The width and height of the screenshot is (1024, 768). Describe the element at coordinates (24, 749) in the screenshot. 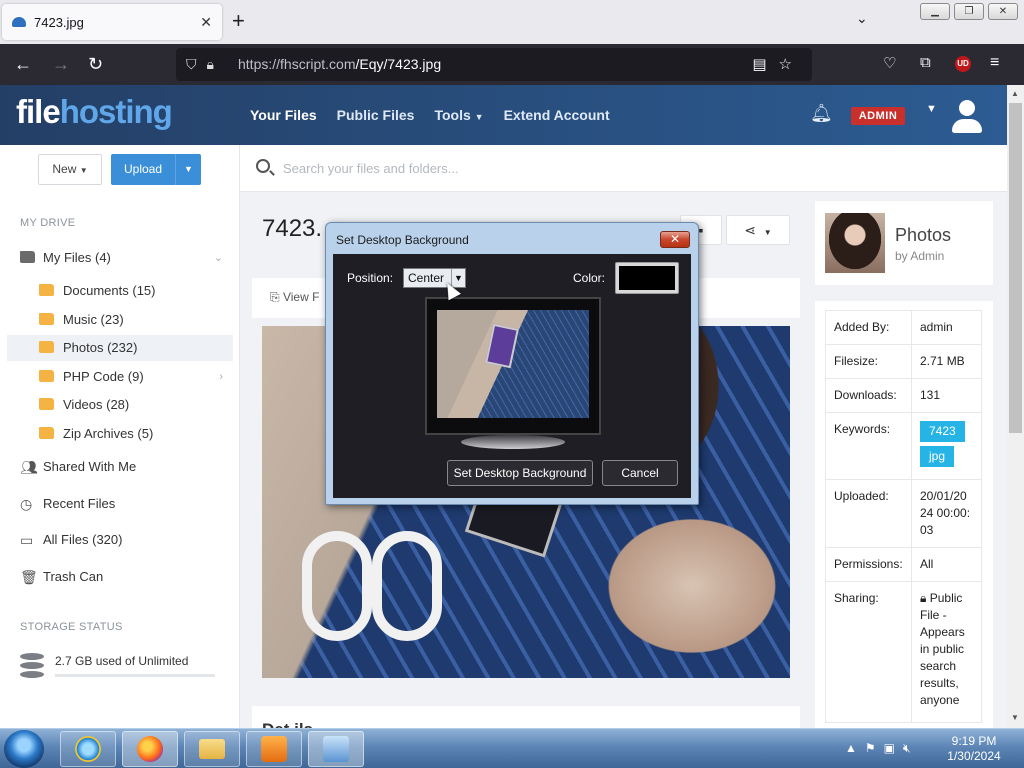

I see `start-button-icon` at that location.